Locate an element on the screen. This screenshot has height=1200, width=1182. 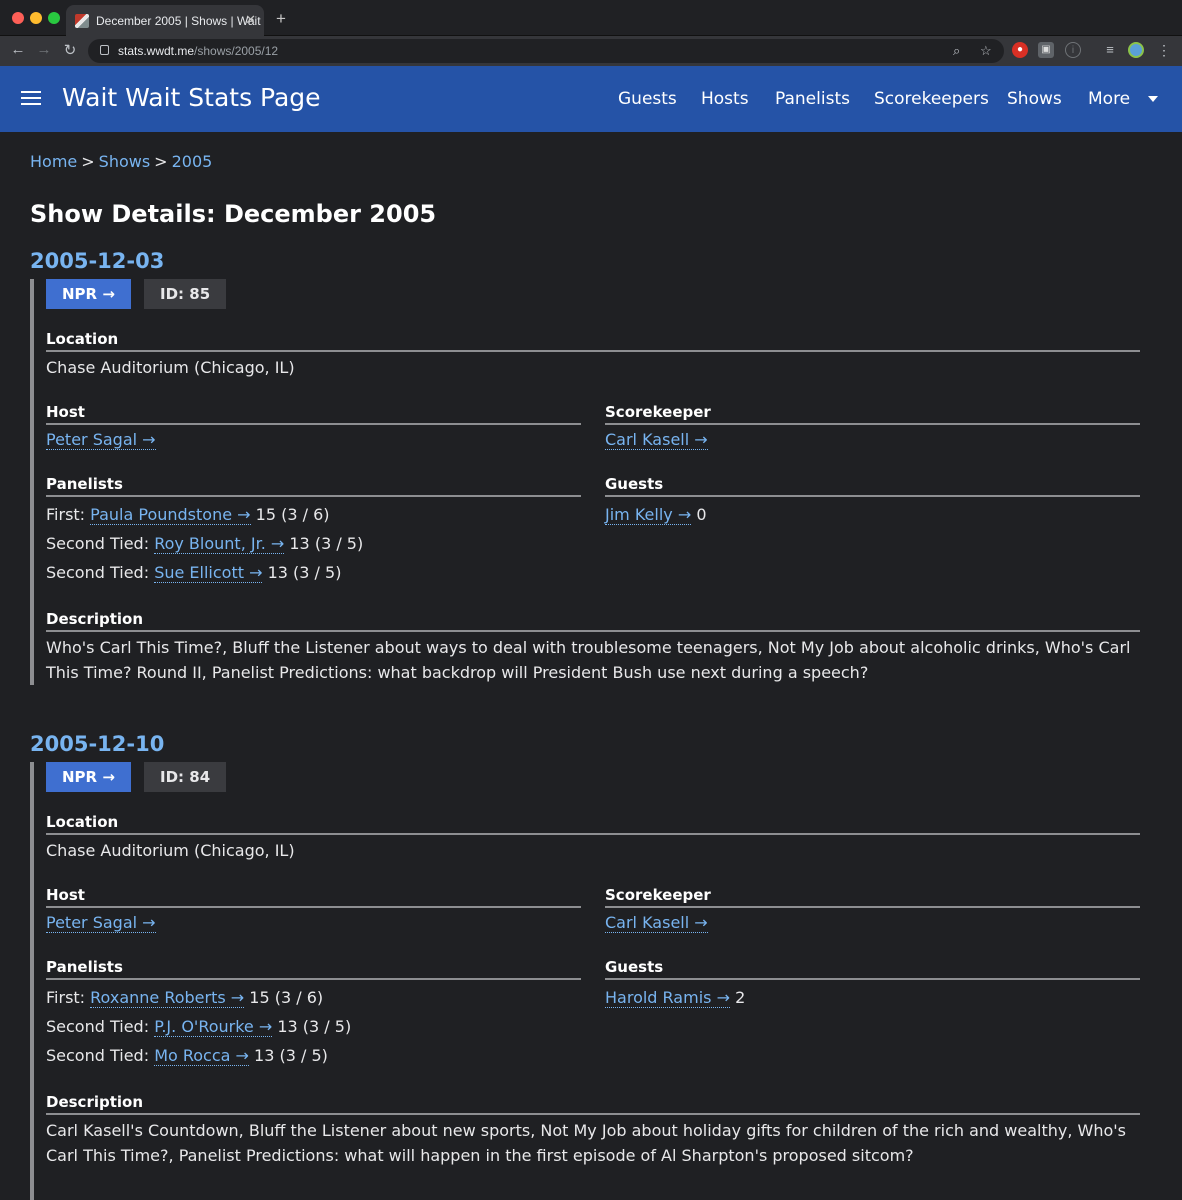
extension-camera-icon: ▣ is located at coordinates (1046, 50).